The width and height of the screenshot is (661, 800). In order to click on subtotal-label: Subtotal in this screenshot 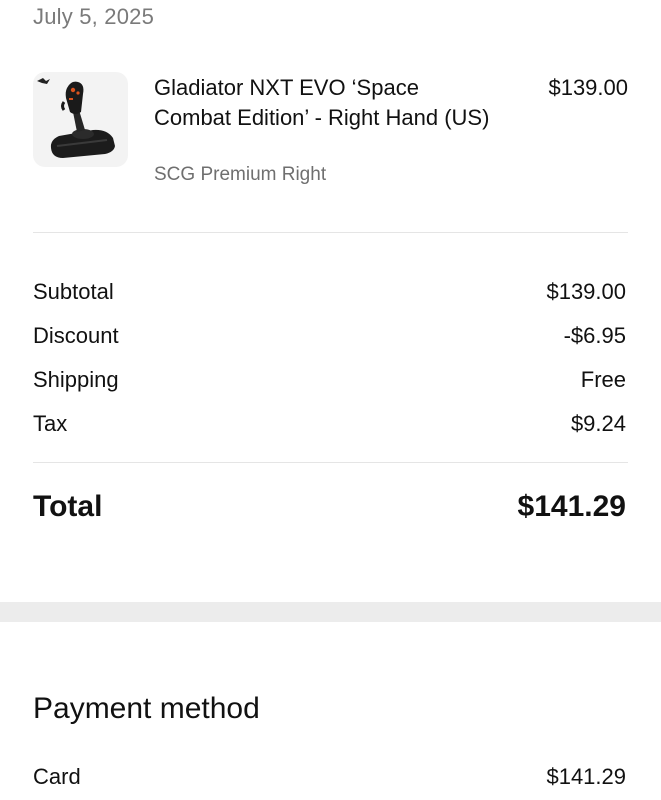, I will do `click(73, 291)`.